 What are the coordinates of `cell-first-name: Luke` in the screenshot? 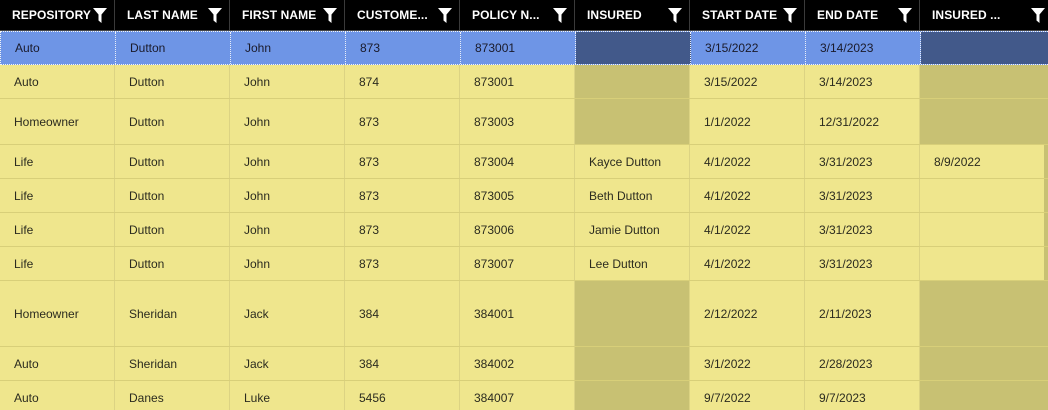 It's located at (287, 395).